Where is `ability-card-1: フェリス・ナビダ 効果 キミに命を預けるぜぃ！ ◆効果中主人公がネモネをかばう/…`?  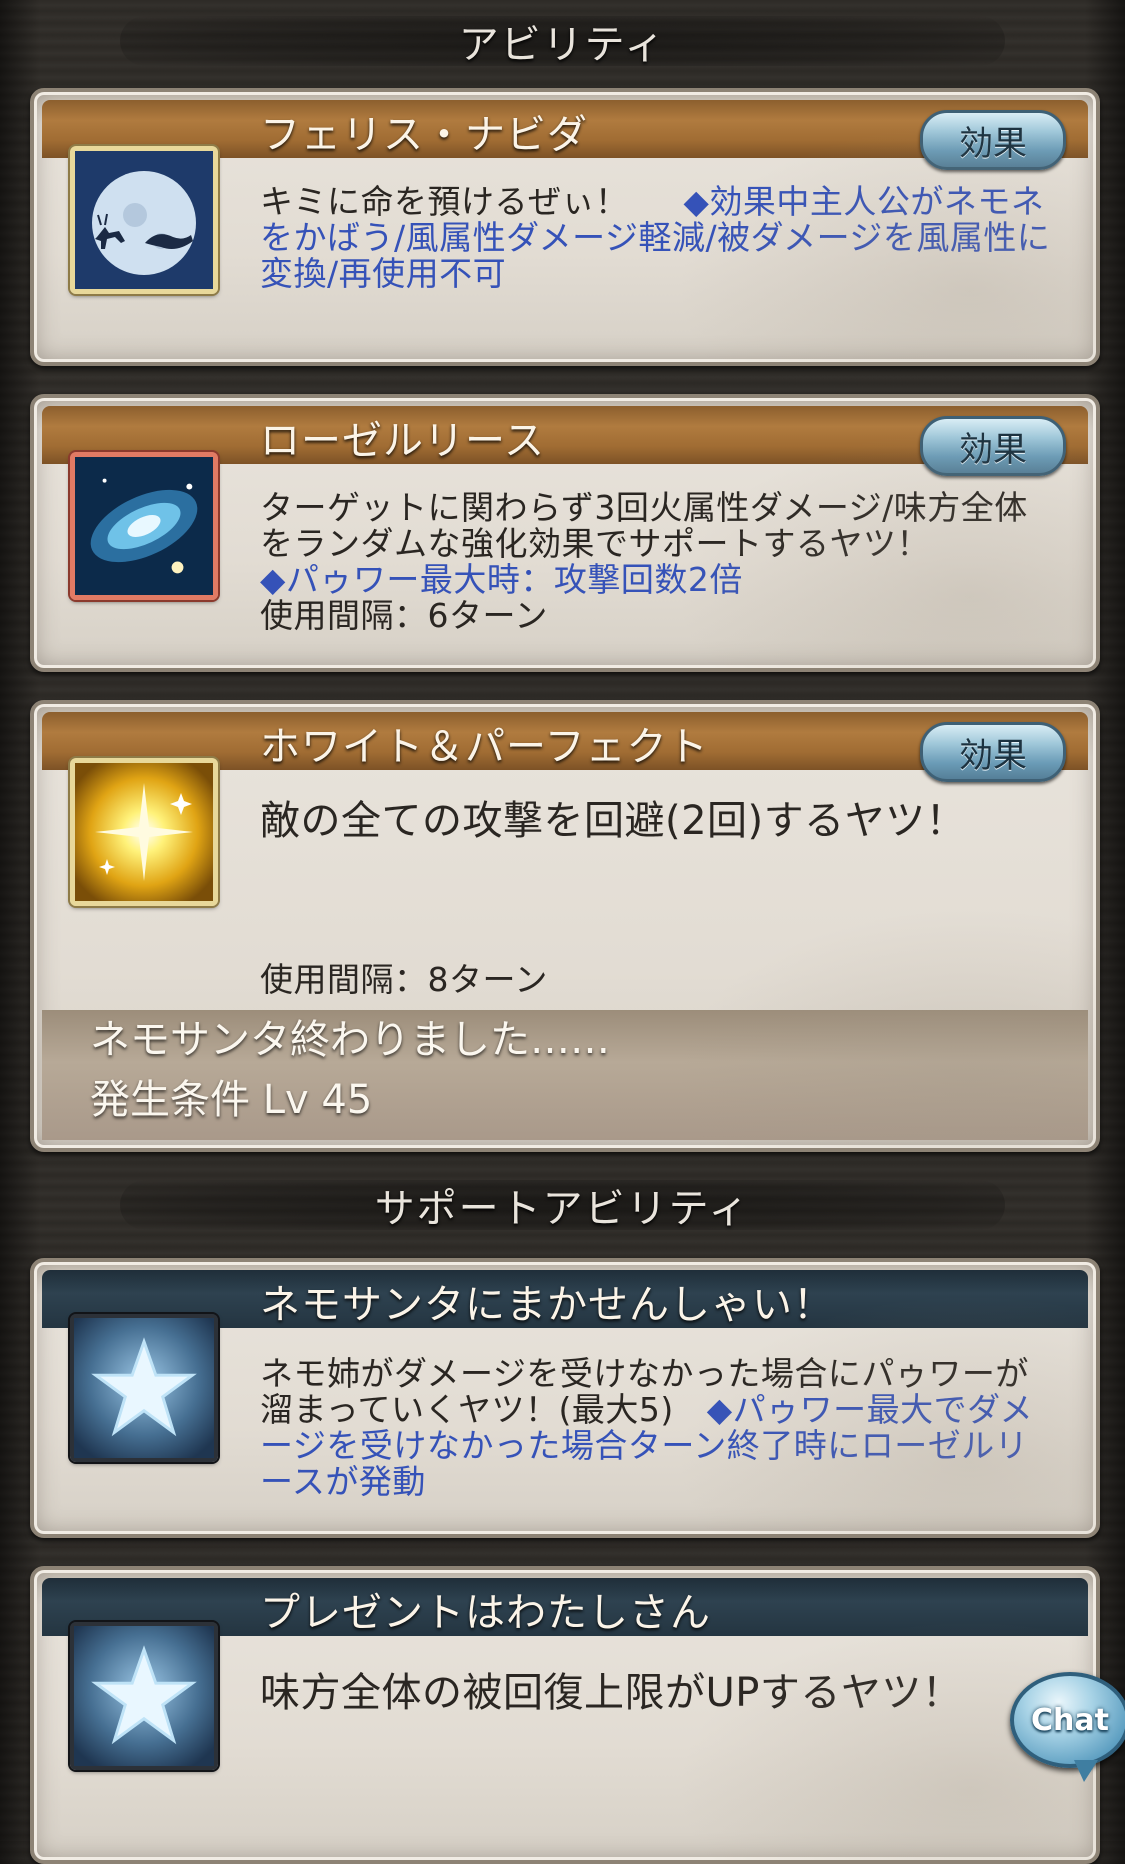
ability-card-1: フェリス・ナビダ 効果 キミに命を預けるぜぃ！ ◆効果中主人公がネモネをかばう/… is located at coordinates (565, 227).